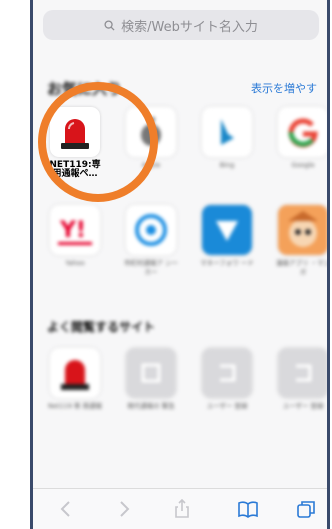  What do you see at coordinates (189, 27) in the screenshot?
I see `search-placeholder: 検索/Webサイト名入力` at bounding box center [189, 27].